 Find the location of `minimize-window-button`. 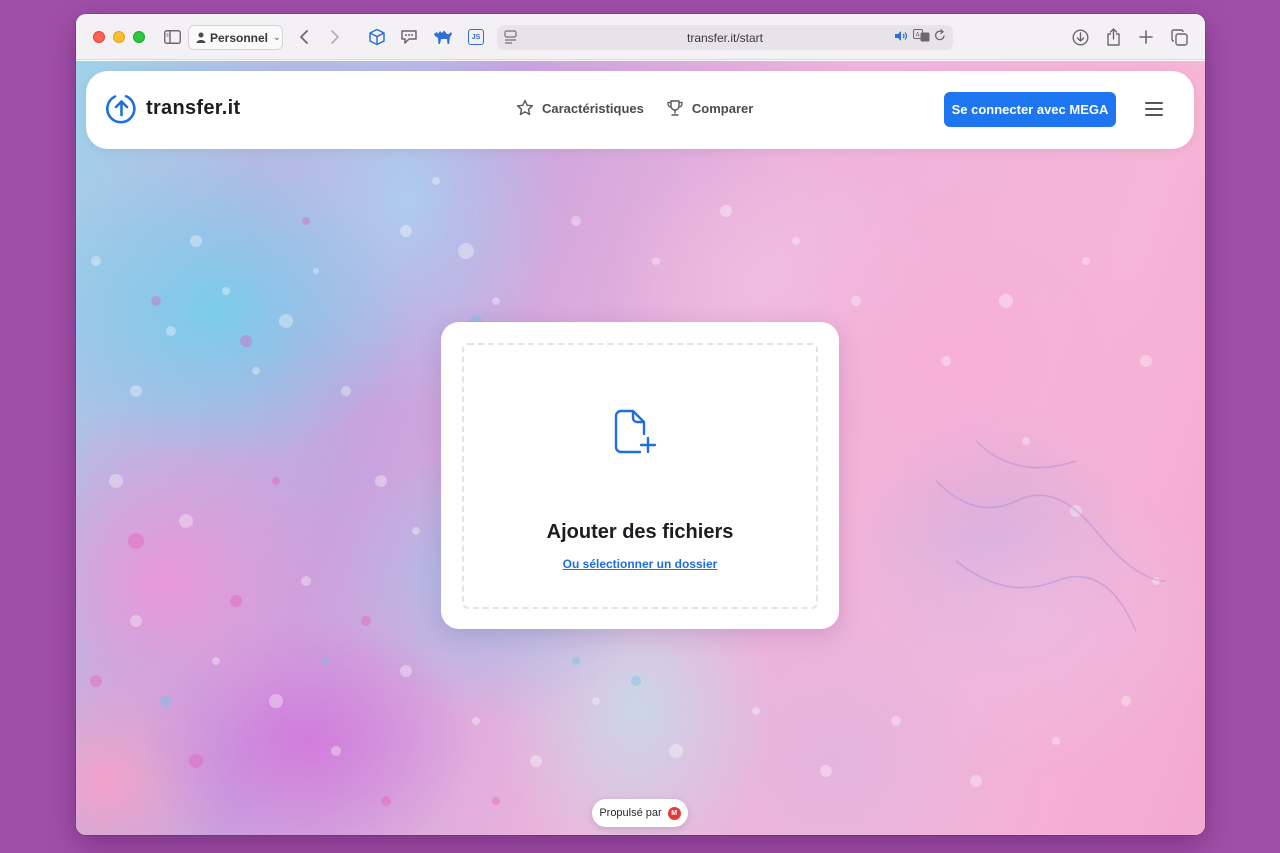

minimize-window-button is located at coordinates (119, 36).